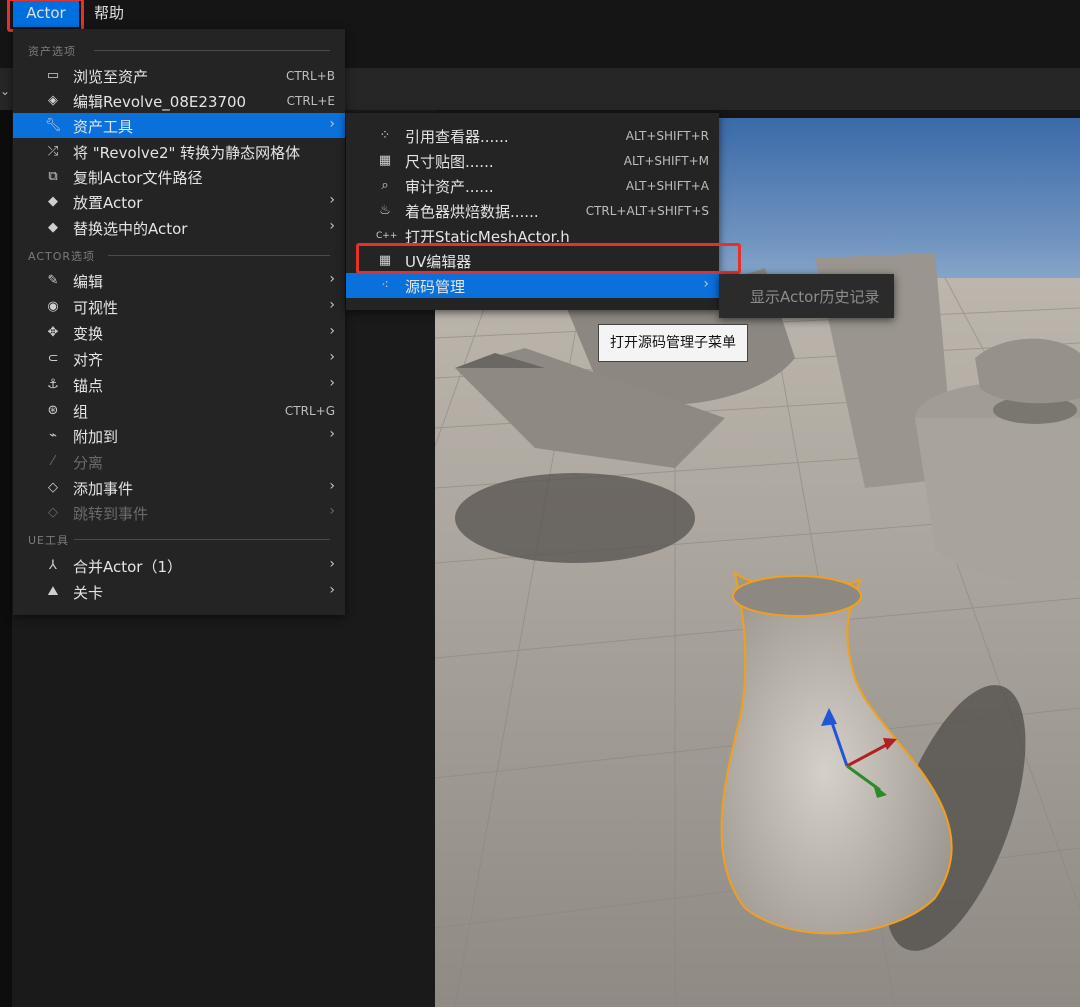 The height and width of the screenshot is (1007, 1080). I want to click on submenu-item-size-map: ▦ 尺寸贴图...... ALT+SHIFT+M, so click(532, 160).